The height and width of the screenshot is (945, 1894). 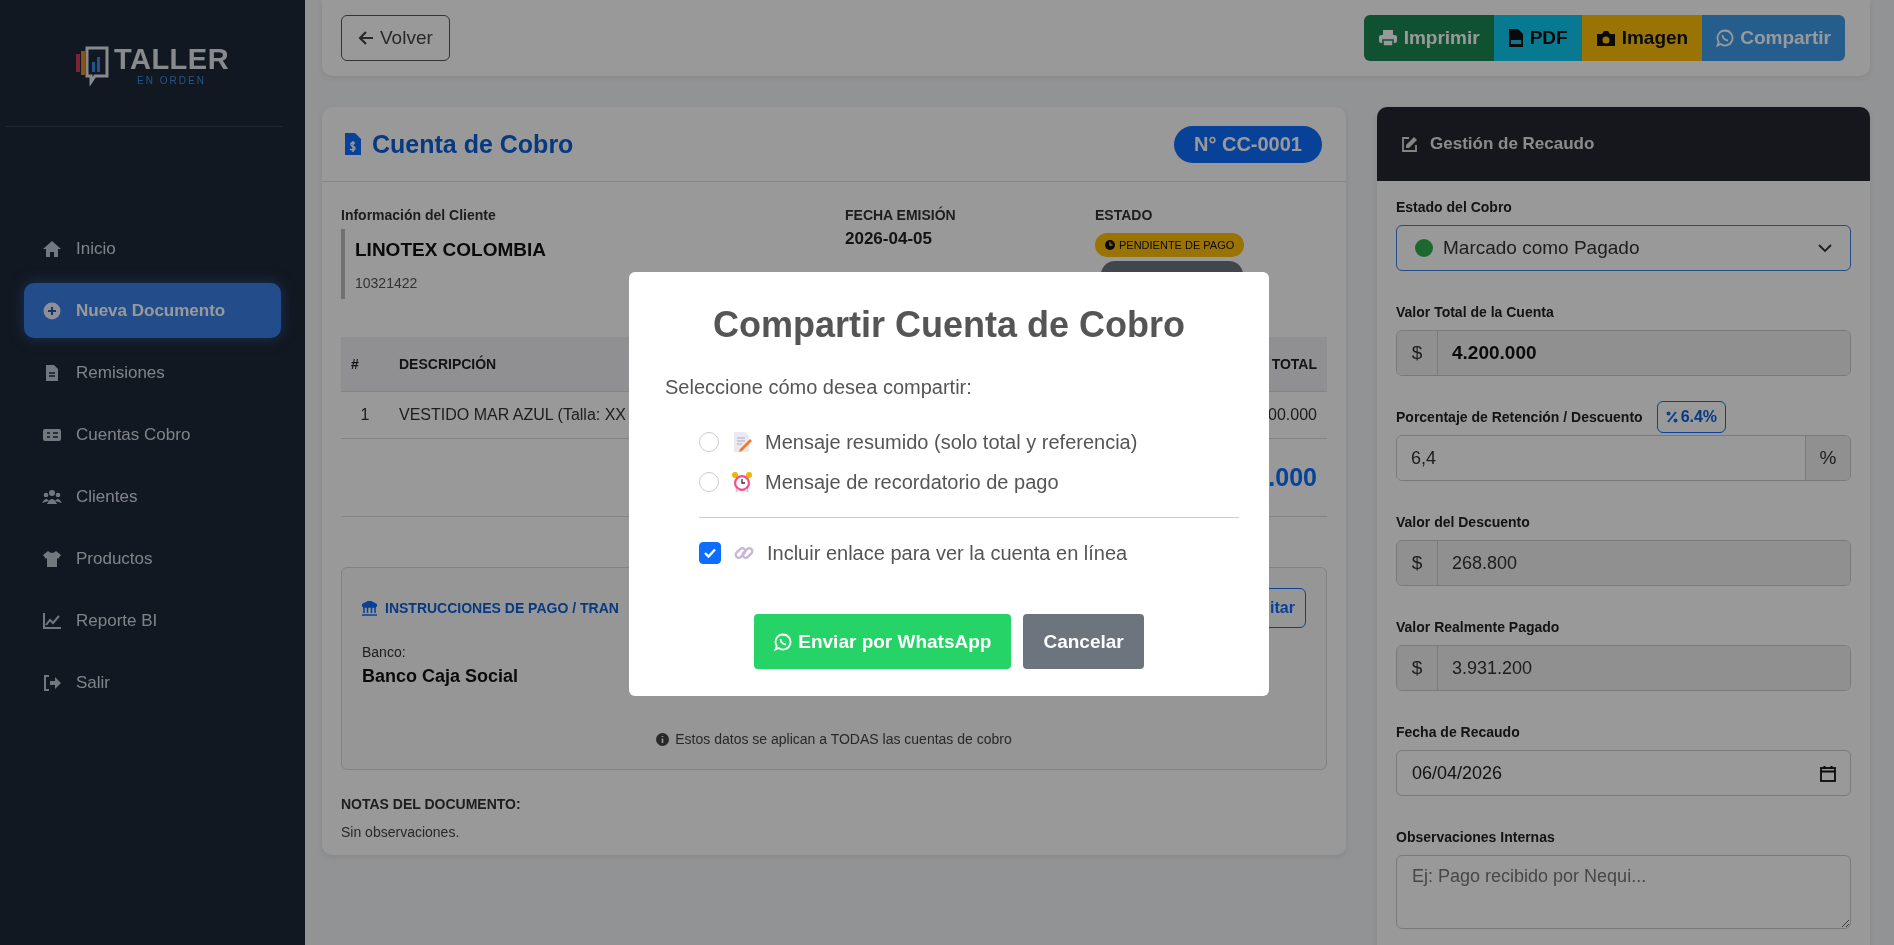 What do you see at coordinates (1773, 38) in the screenshot?
I see `action-button: Compartir` at bounding box center [1773, 38].